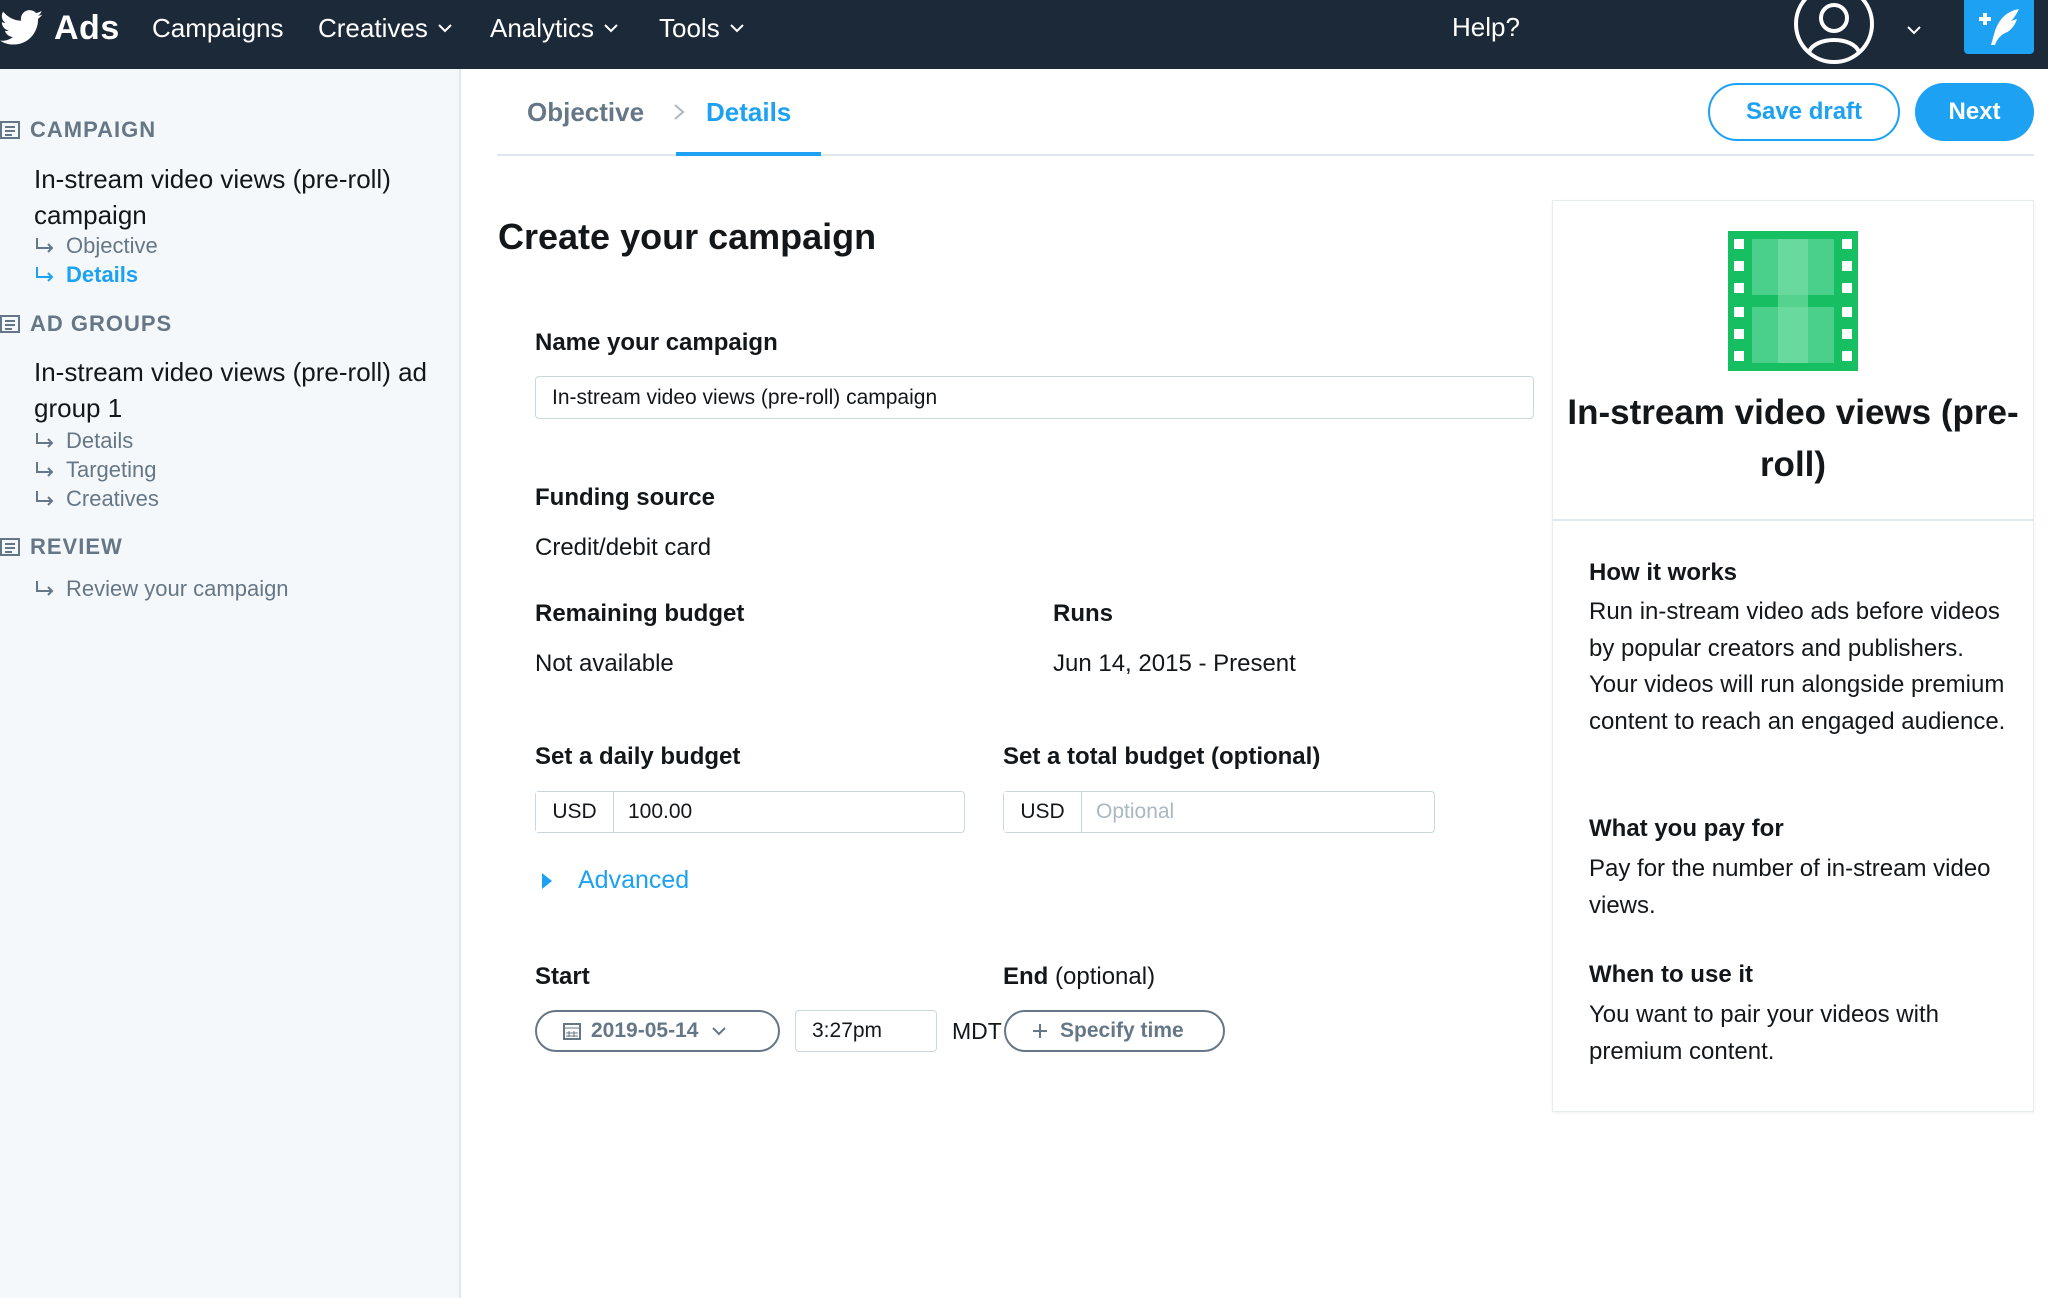 Image resolution: width=2048 pixels, height=1298 pixels. What do you see at coordinates (1671, 974) in the screenshot?
I see `when-to-use-heading: When to use it` at bounding box center [1671, 974].